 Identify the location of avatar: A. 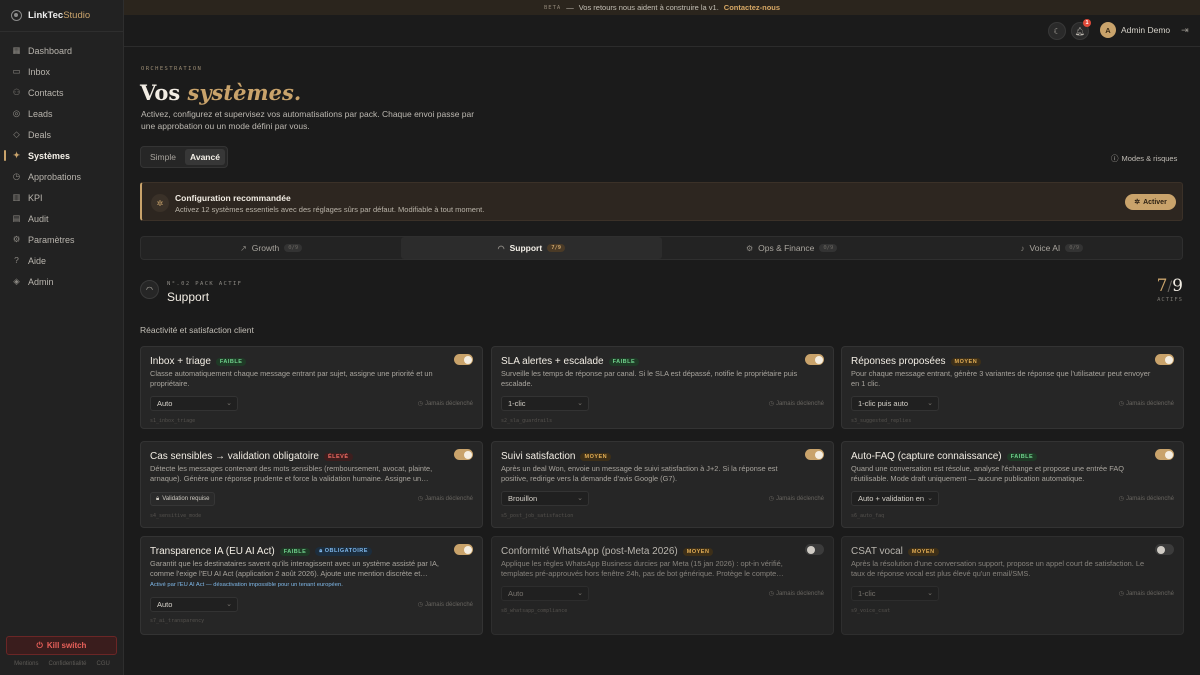
(1108, 30).